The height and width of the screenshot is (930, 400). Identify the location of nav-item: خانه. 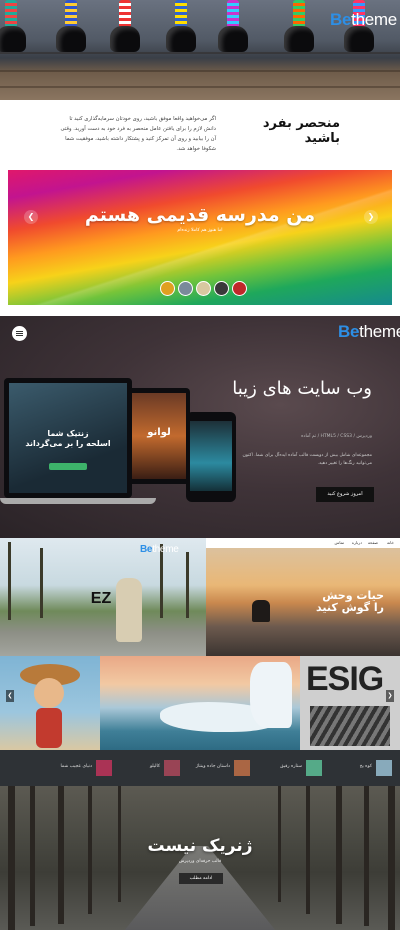
(390, 542).